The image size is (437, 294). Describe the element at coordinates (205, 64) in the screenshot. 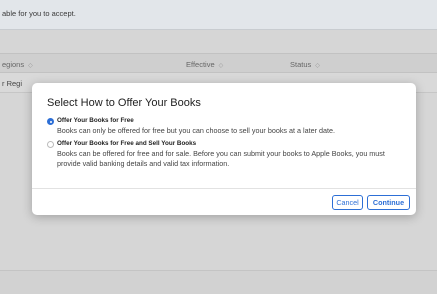

I see `column-header-effective: Effective ◇` at that location.